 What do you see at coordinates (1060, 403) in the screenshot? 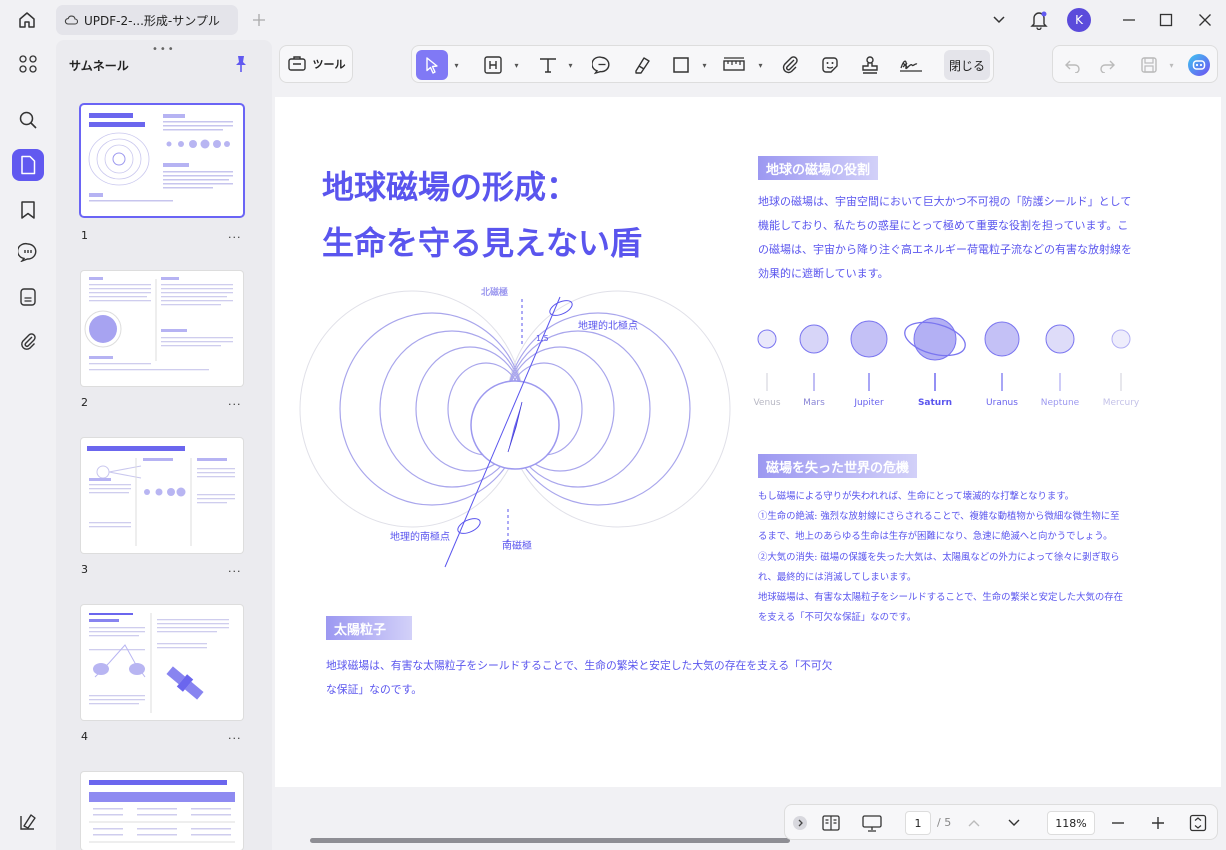
I see `planet-label: Neptune` at bounding box center [1060, 403].